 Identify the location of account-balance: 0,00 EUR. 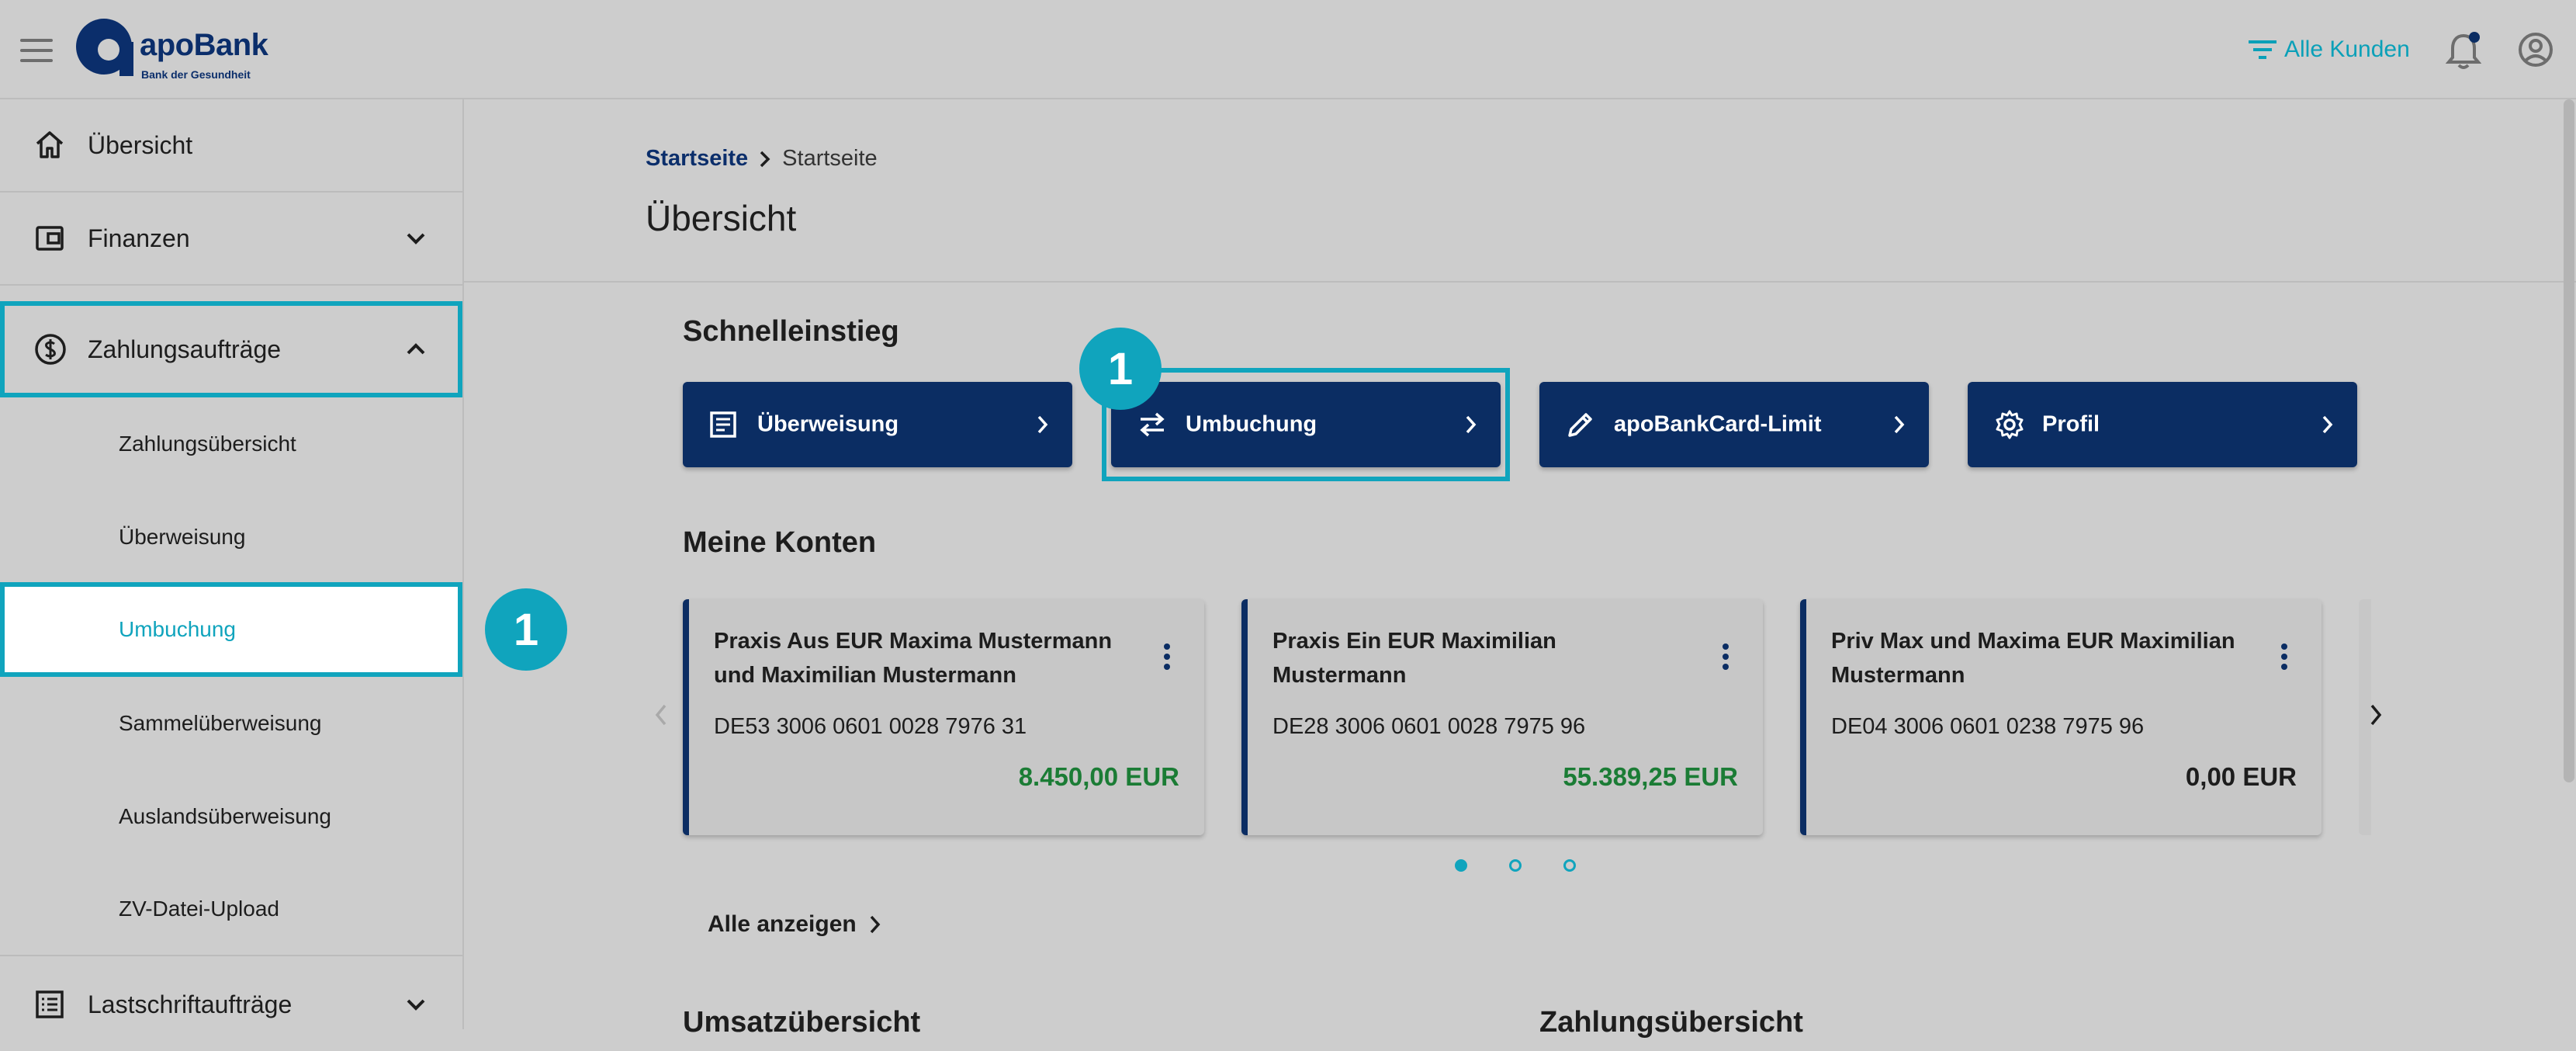
(2241, 776).